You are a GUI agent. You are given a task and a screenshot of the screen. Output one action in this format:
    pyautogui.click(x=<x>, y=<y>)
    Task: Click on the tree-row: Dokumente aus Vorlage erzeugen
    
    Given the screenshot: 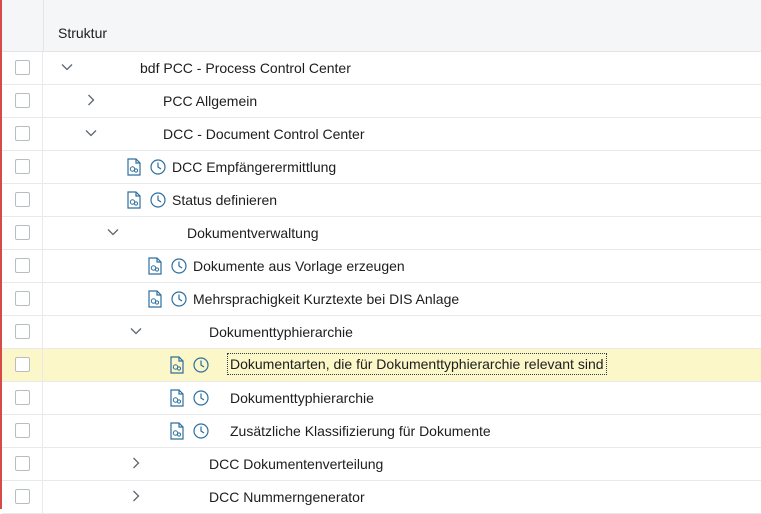 What is the action you would take?
    pyautogui.click(x=381, y=266)
    